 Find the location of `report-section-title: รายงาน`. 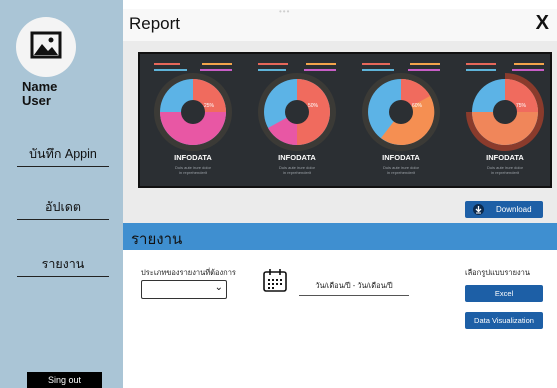

report-section-title: รายงาน is located at coordinates (157, 239).